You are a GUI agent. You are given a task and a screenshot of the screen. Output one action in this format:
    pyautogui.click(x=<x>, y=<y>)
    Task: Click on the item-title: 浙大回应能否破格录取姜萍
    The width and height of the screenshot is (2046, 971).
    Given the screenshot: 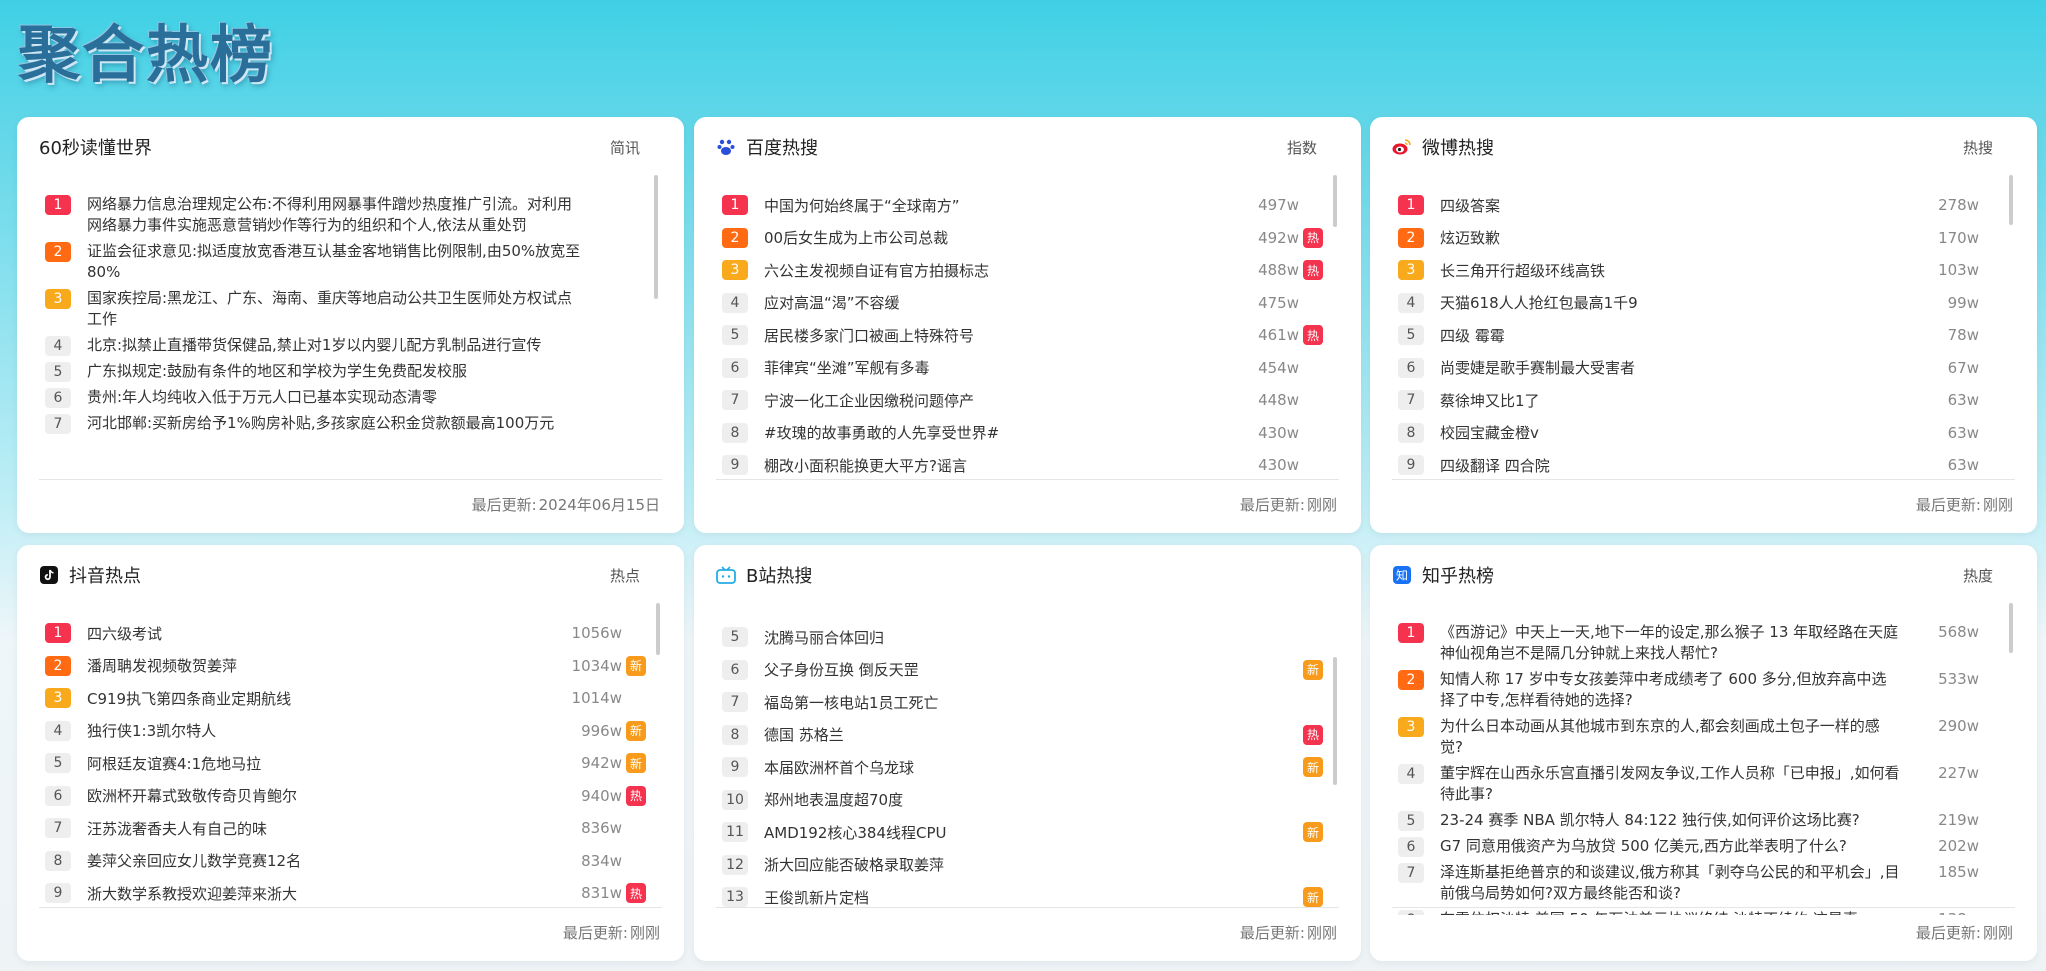 What is the action you would take?
    pyautogui.click(x=1033, y=864)
    